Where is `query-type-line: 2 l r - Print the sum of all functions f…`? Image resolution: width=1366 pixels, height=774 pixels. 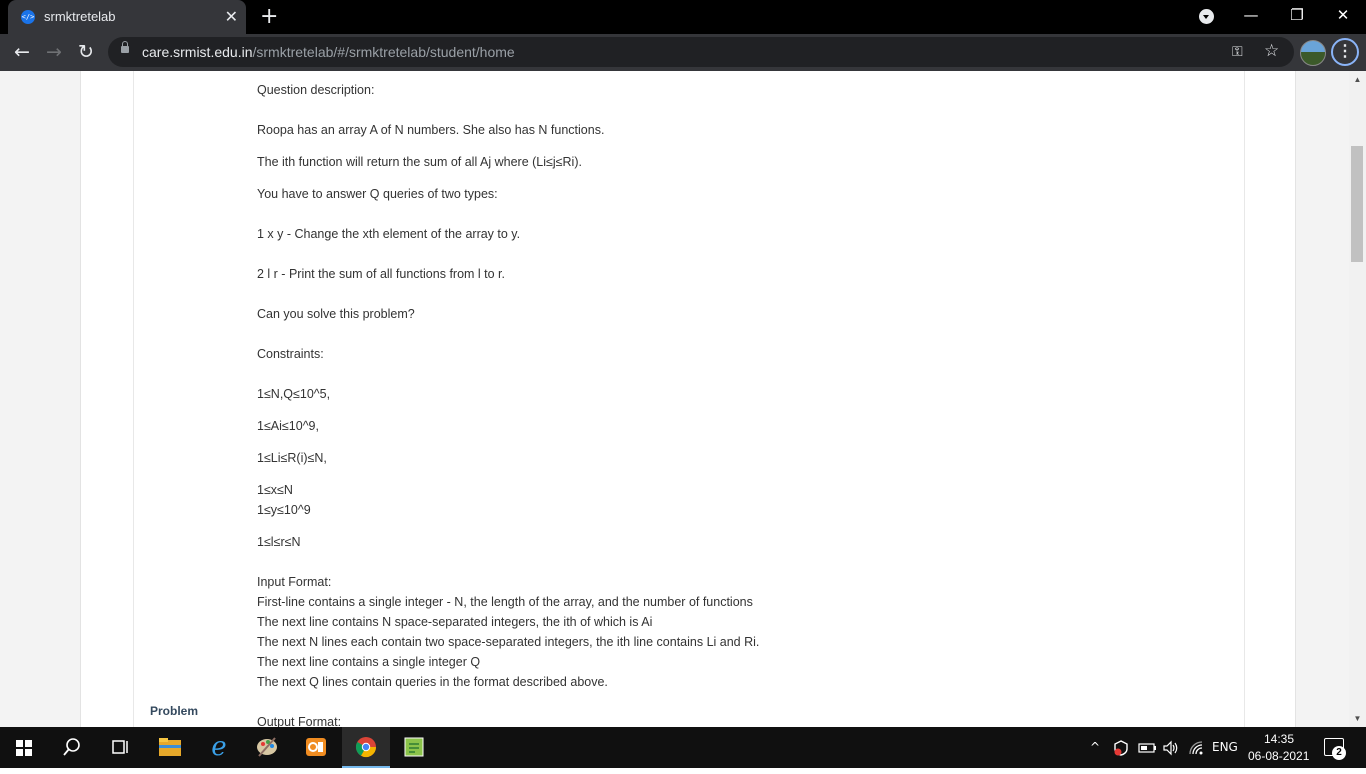 query-type-line: 2 l r - Print the sum of all functions f… is located at coordinates (381, 274).